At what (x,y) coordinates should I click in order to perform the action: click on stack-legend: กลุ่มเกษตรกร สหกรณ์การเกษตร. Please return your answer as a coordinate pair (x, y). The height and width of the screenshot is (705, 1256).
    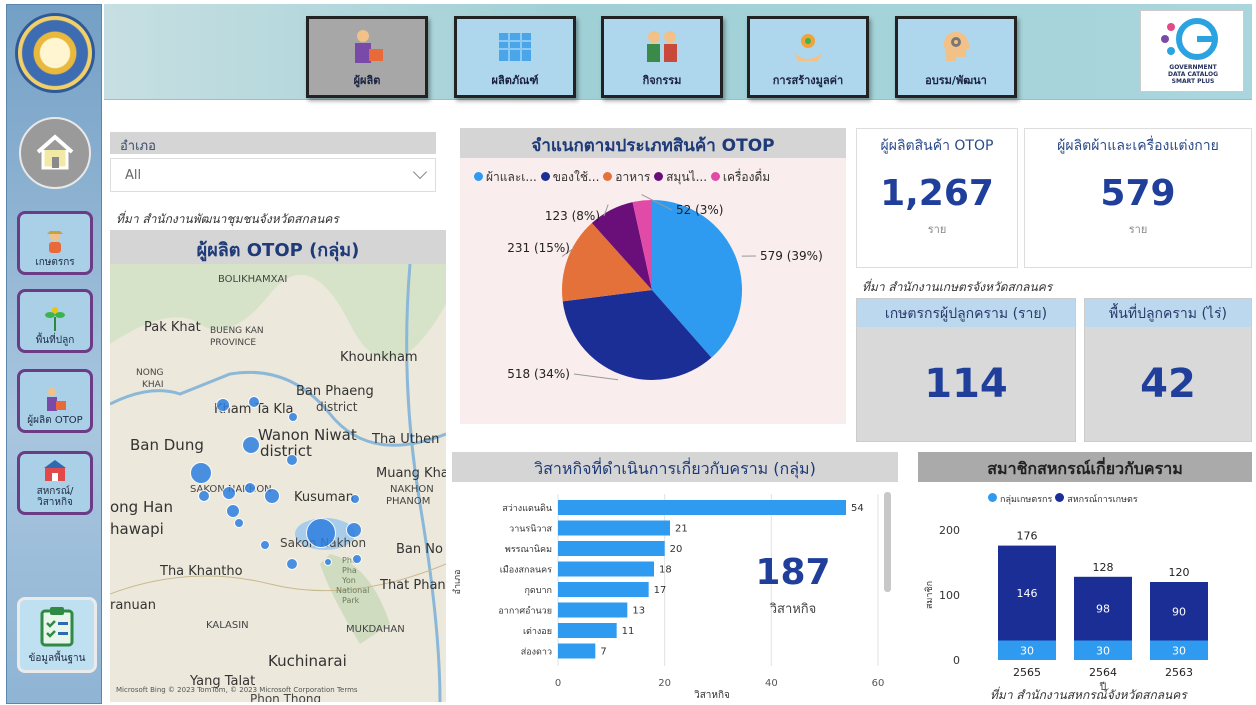
    Looking at the image, I should click on (1063, 499).